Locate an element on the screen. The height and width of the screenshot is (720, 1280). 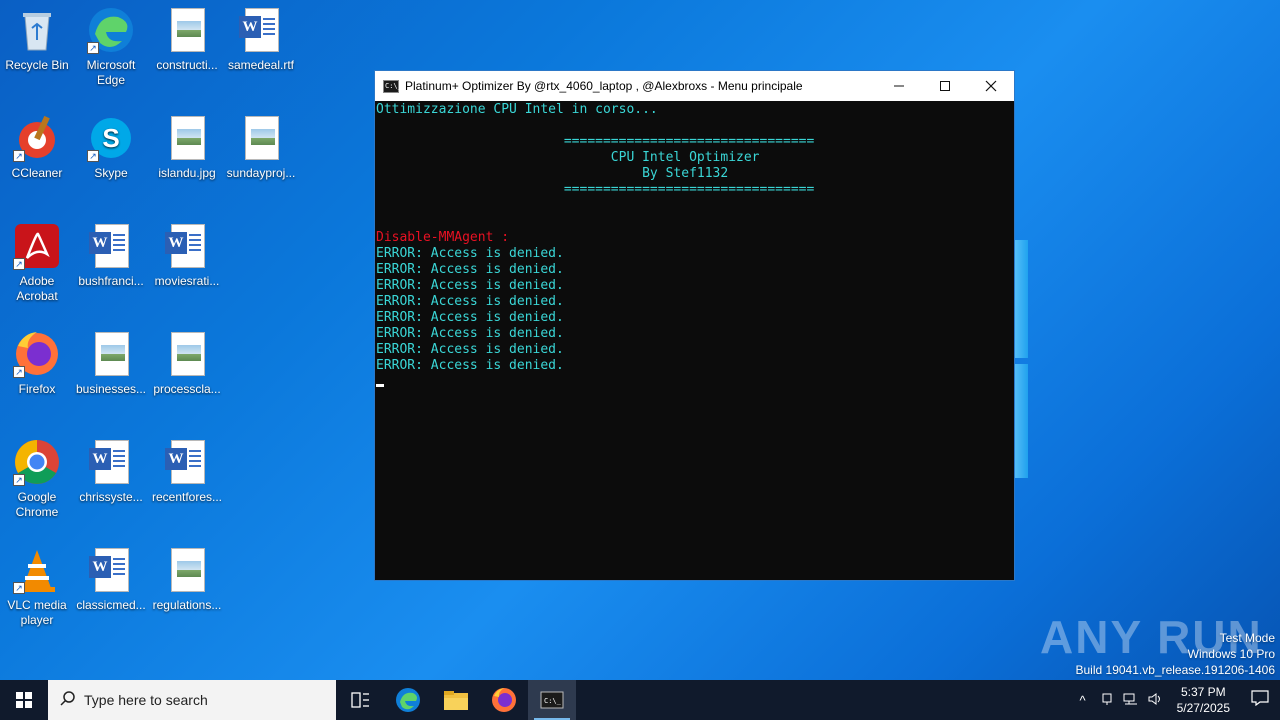
build-text: Build 19041.vb_release.191206-1406 is located at coordinates (1175, 670).